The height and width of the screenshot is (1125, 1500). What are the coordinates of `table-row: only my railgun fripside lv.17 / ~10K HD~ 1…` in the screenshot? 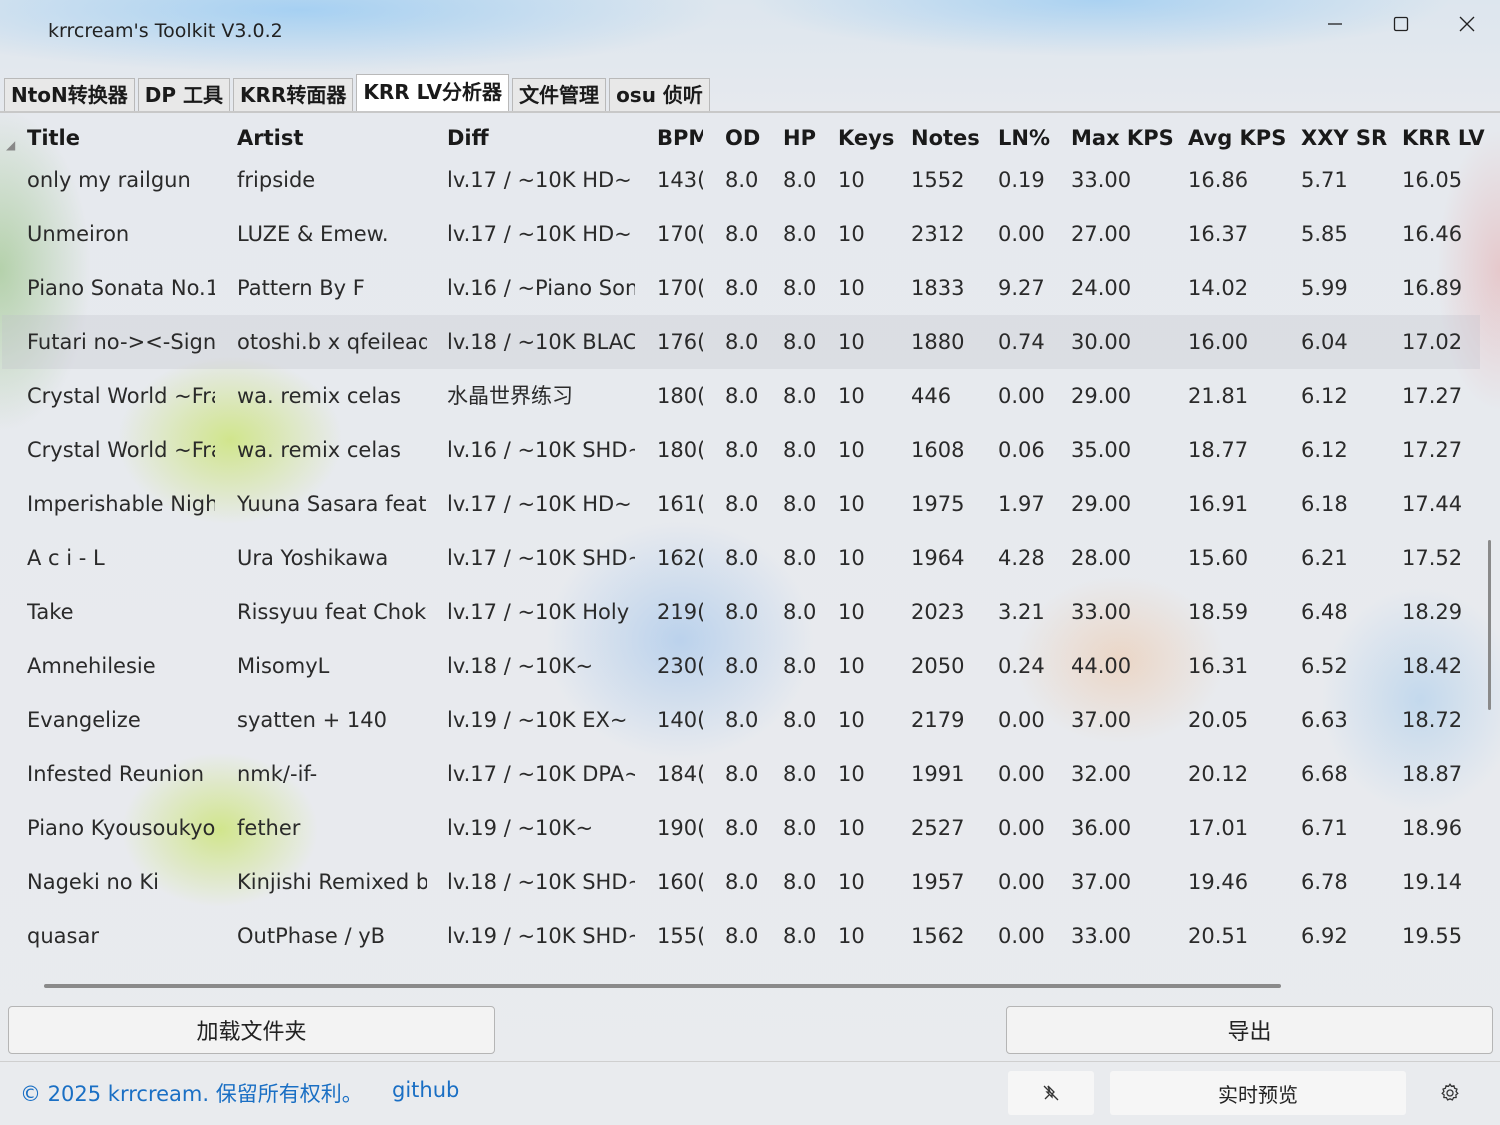 It's located at (741, 180).